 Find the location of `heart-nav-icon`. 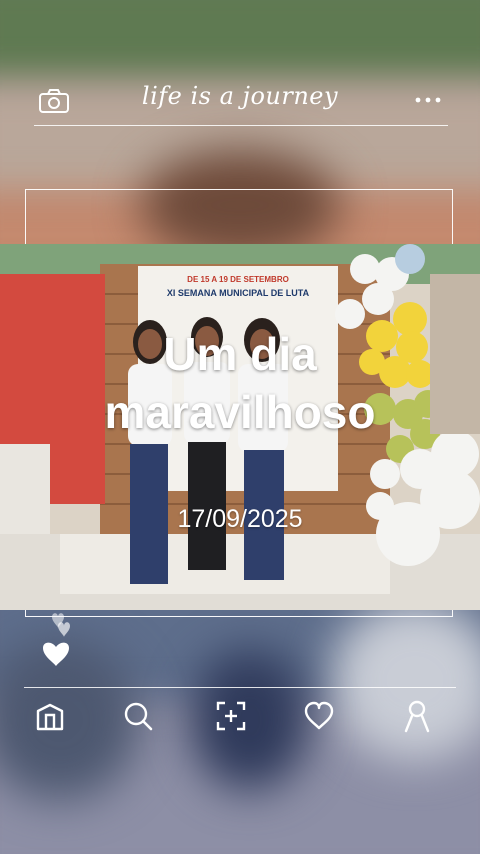

heart-nav-icon is located at coordinates (319, 716).